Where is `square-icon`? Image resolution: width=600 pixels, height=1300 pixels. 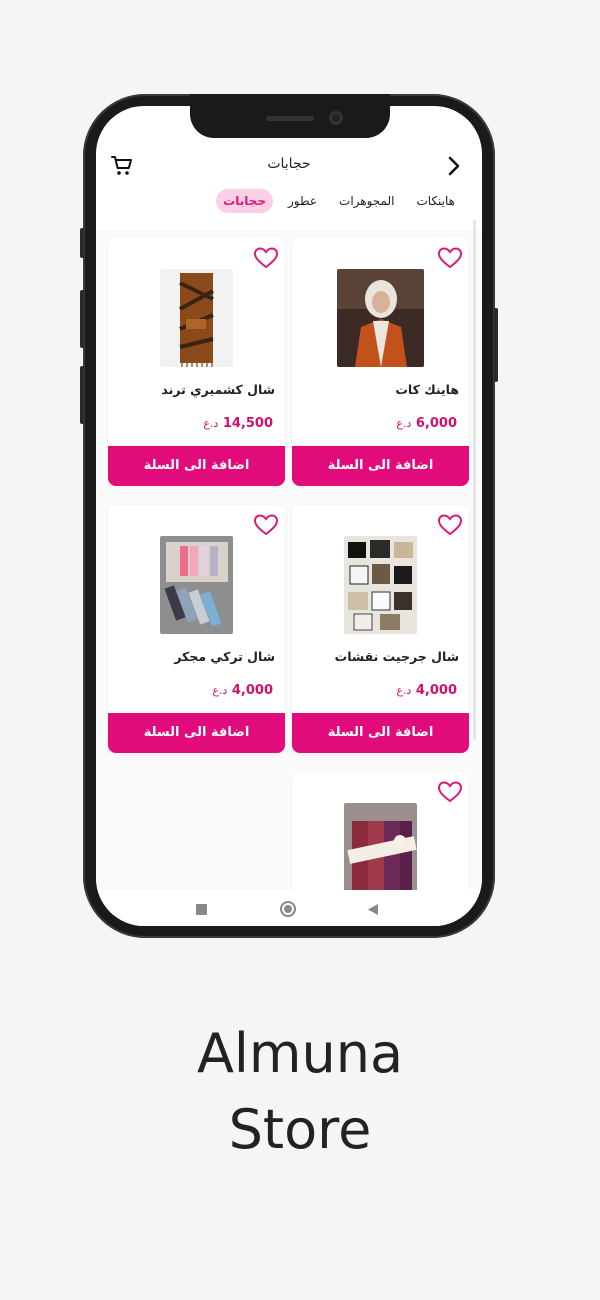 square-icon is located at coordinates (201, 909).